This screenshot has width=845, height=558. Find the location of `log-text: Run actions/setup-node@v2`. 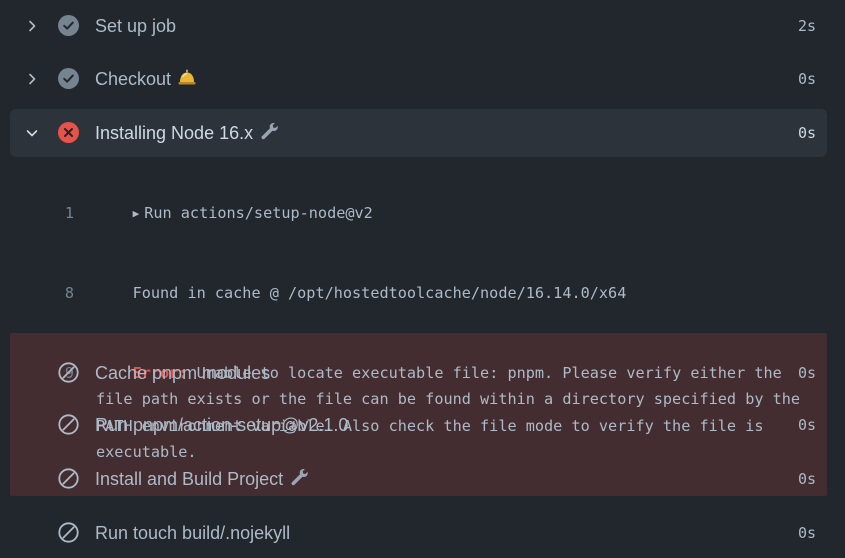

log-text: Run actions/setup-node@v2 is located at coordinates (258, 212).